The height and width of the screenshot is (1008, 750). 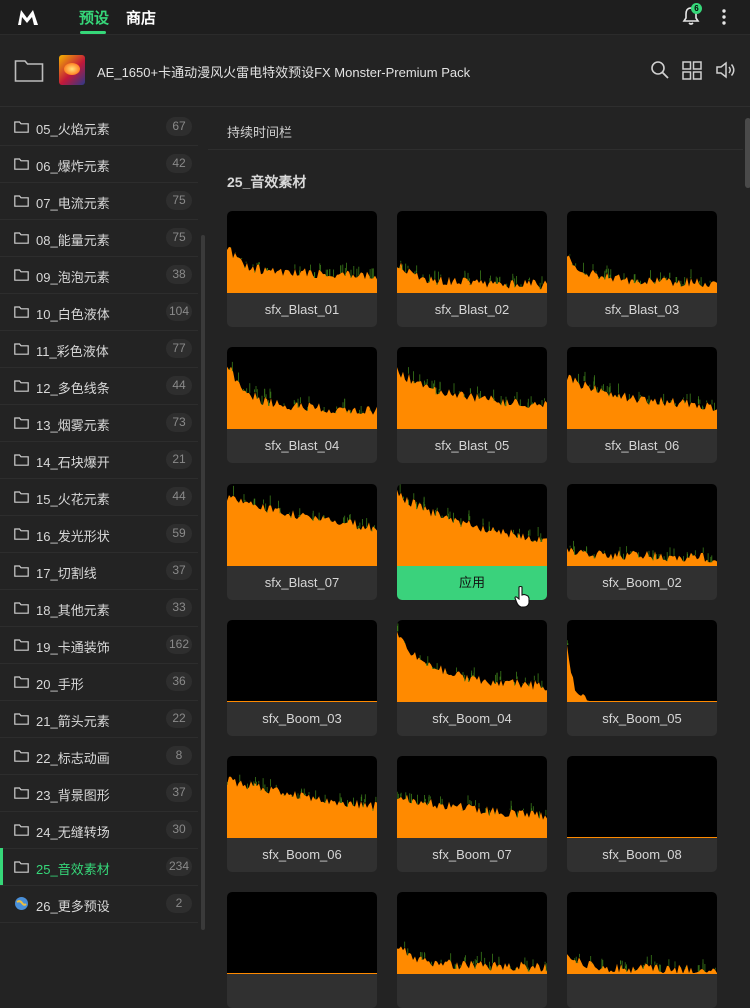 I want to click on preset-card: sfx_Boom_04, so click(x=472, y=678).